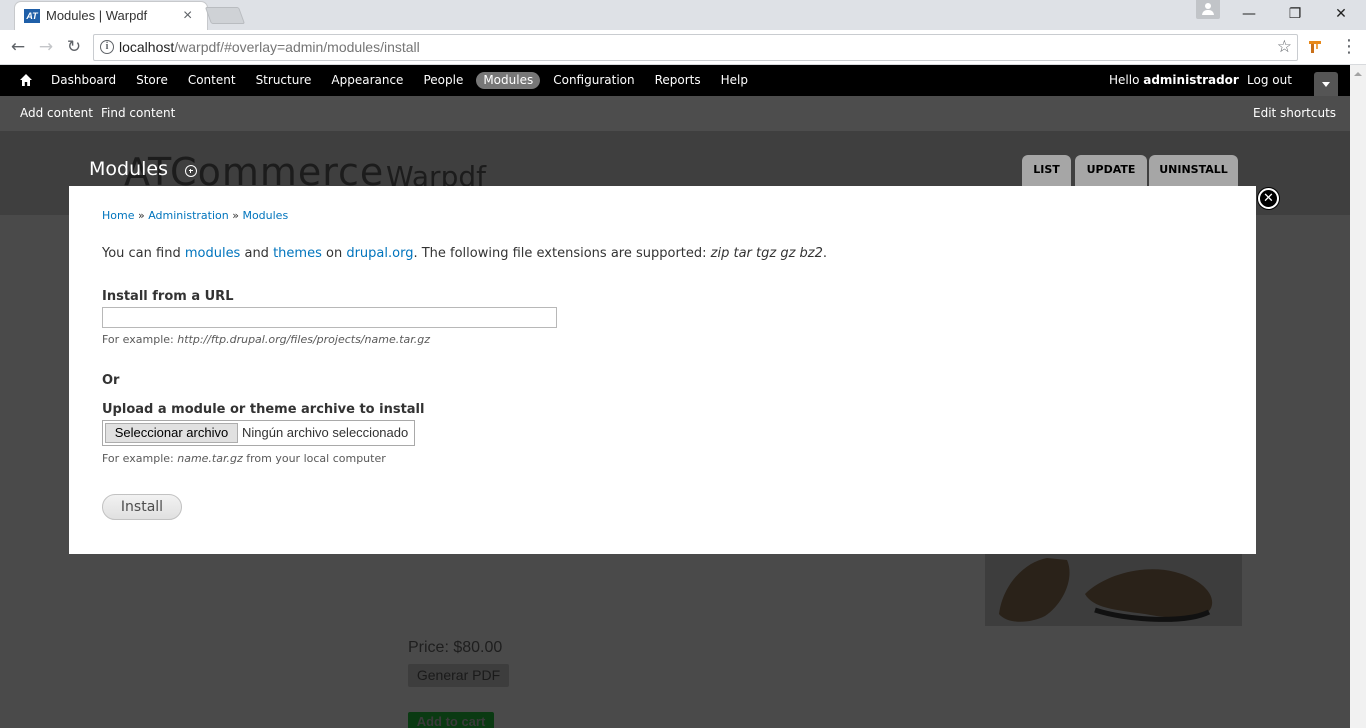  What do you see at coordinates (1191, 80) in the screenshot?
I see `username-link: administrador` at bounding box center [1191, 80].